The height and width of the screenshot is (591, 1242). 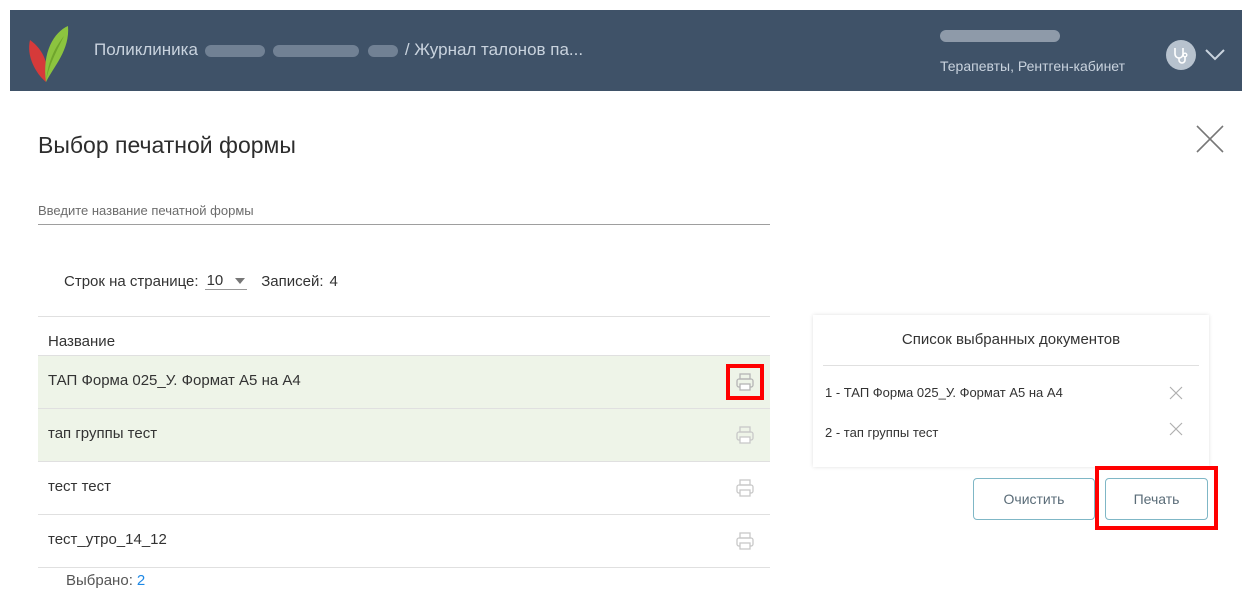 What do you see at coordinates (215, 280) in the screenshot?
I see `rows-per-page-value: 10` at bounding box center [215, 280].